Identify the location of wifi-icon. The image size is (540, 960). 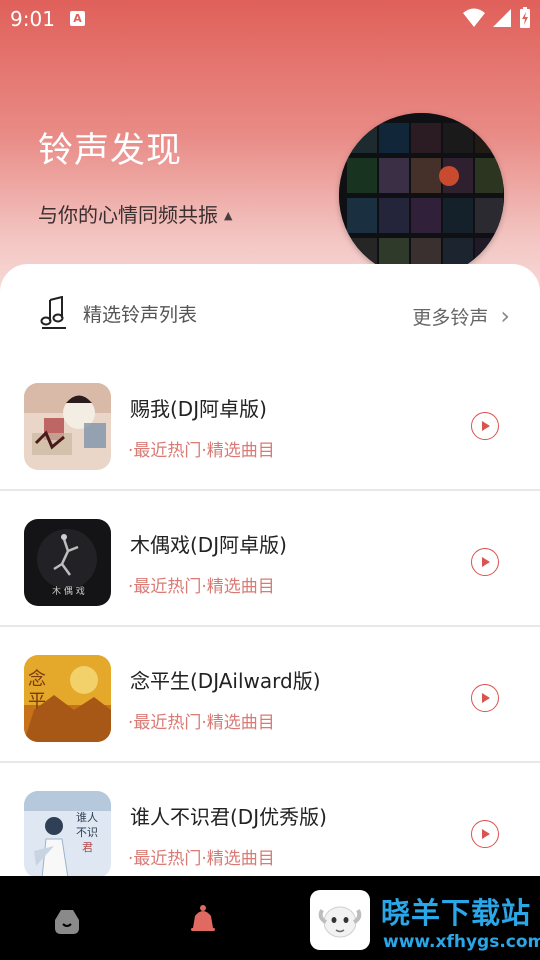
(474, 17).